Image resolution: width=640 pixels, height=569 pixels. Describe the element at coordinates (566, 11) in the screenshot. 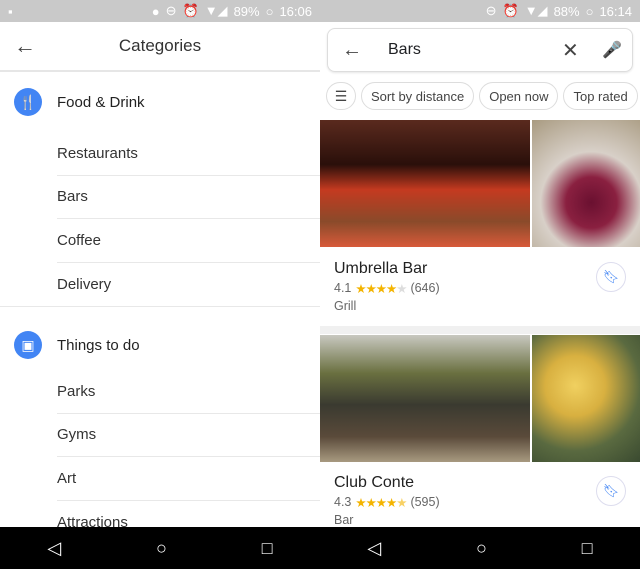

I see `battery-text: 88%` at that location.